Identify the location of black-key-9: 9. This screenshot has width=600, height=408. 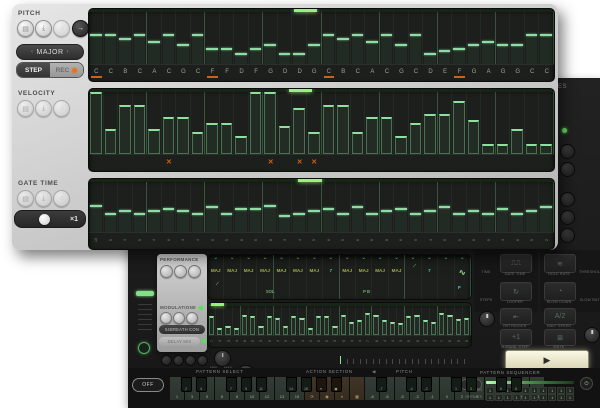
(246, 384).